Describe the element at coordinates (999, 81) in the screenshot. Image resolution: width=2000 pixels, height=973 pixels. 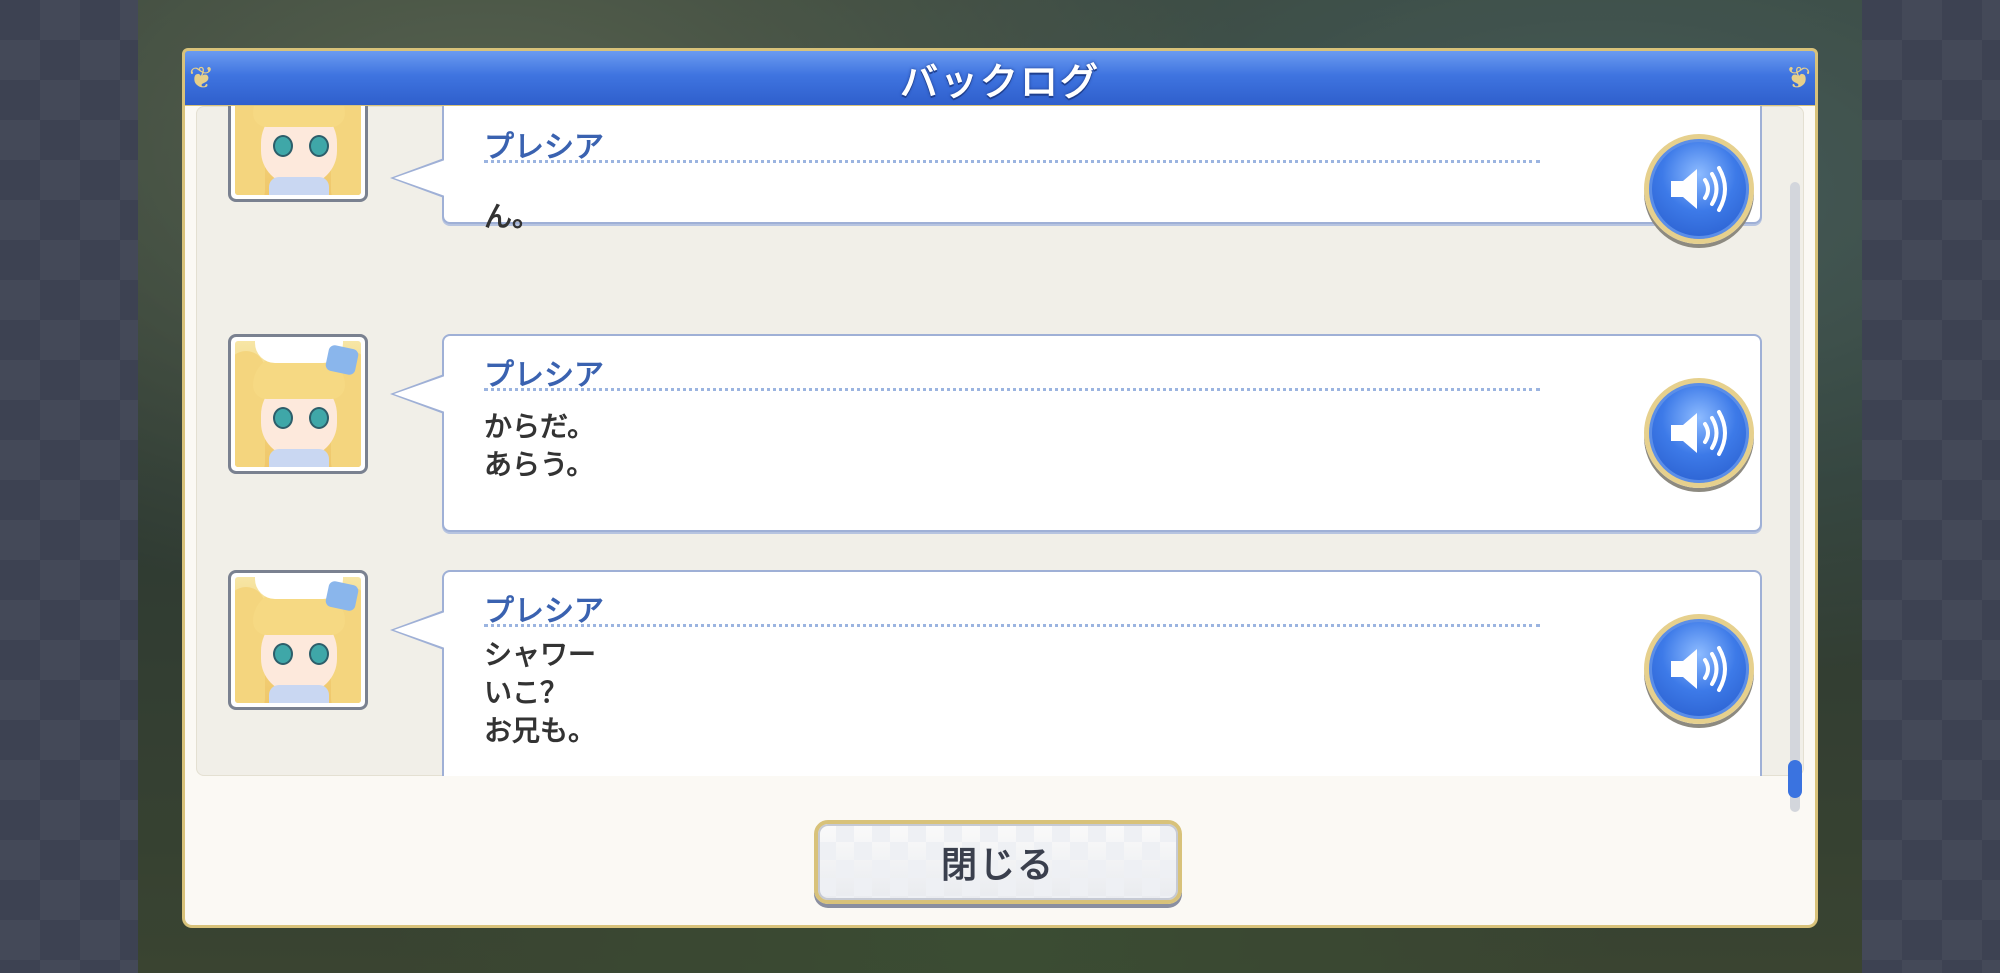
I see `window-title: バックログ` at that location.